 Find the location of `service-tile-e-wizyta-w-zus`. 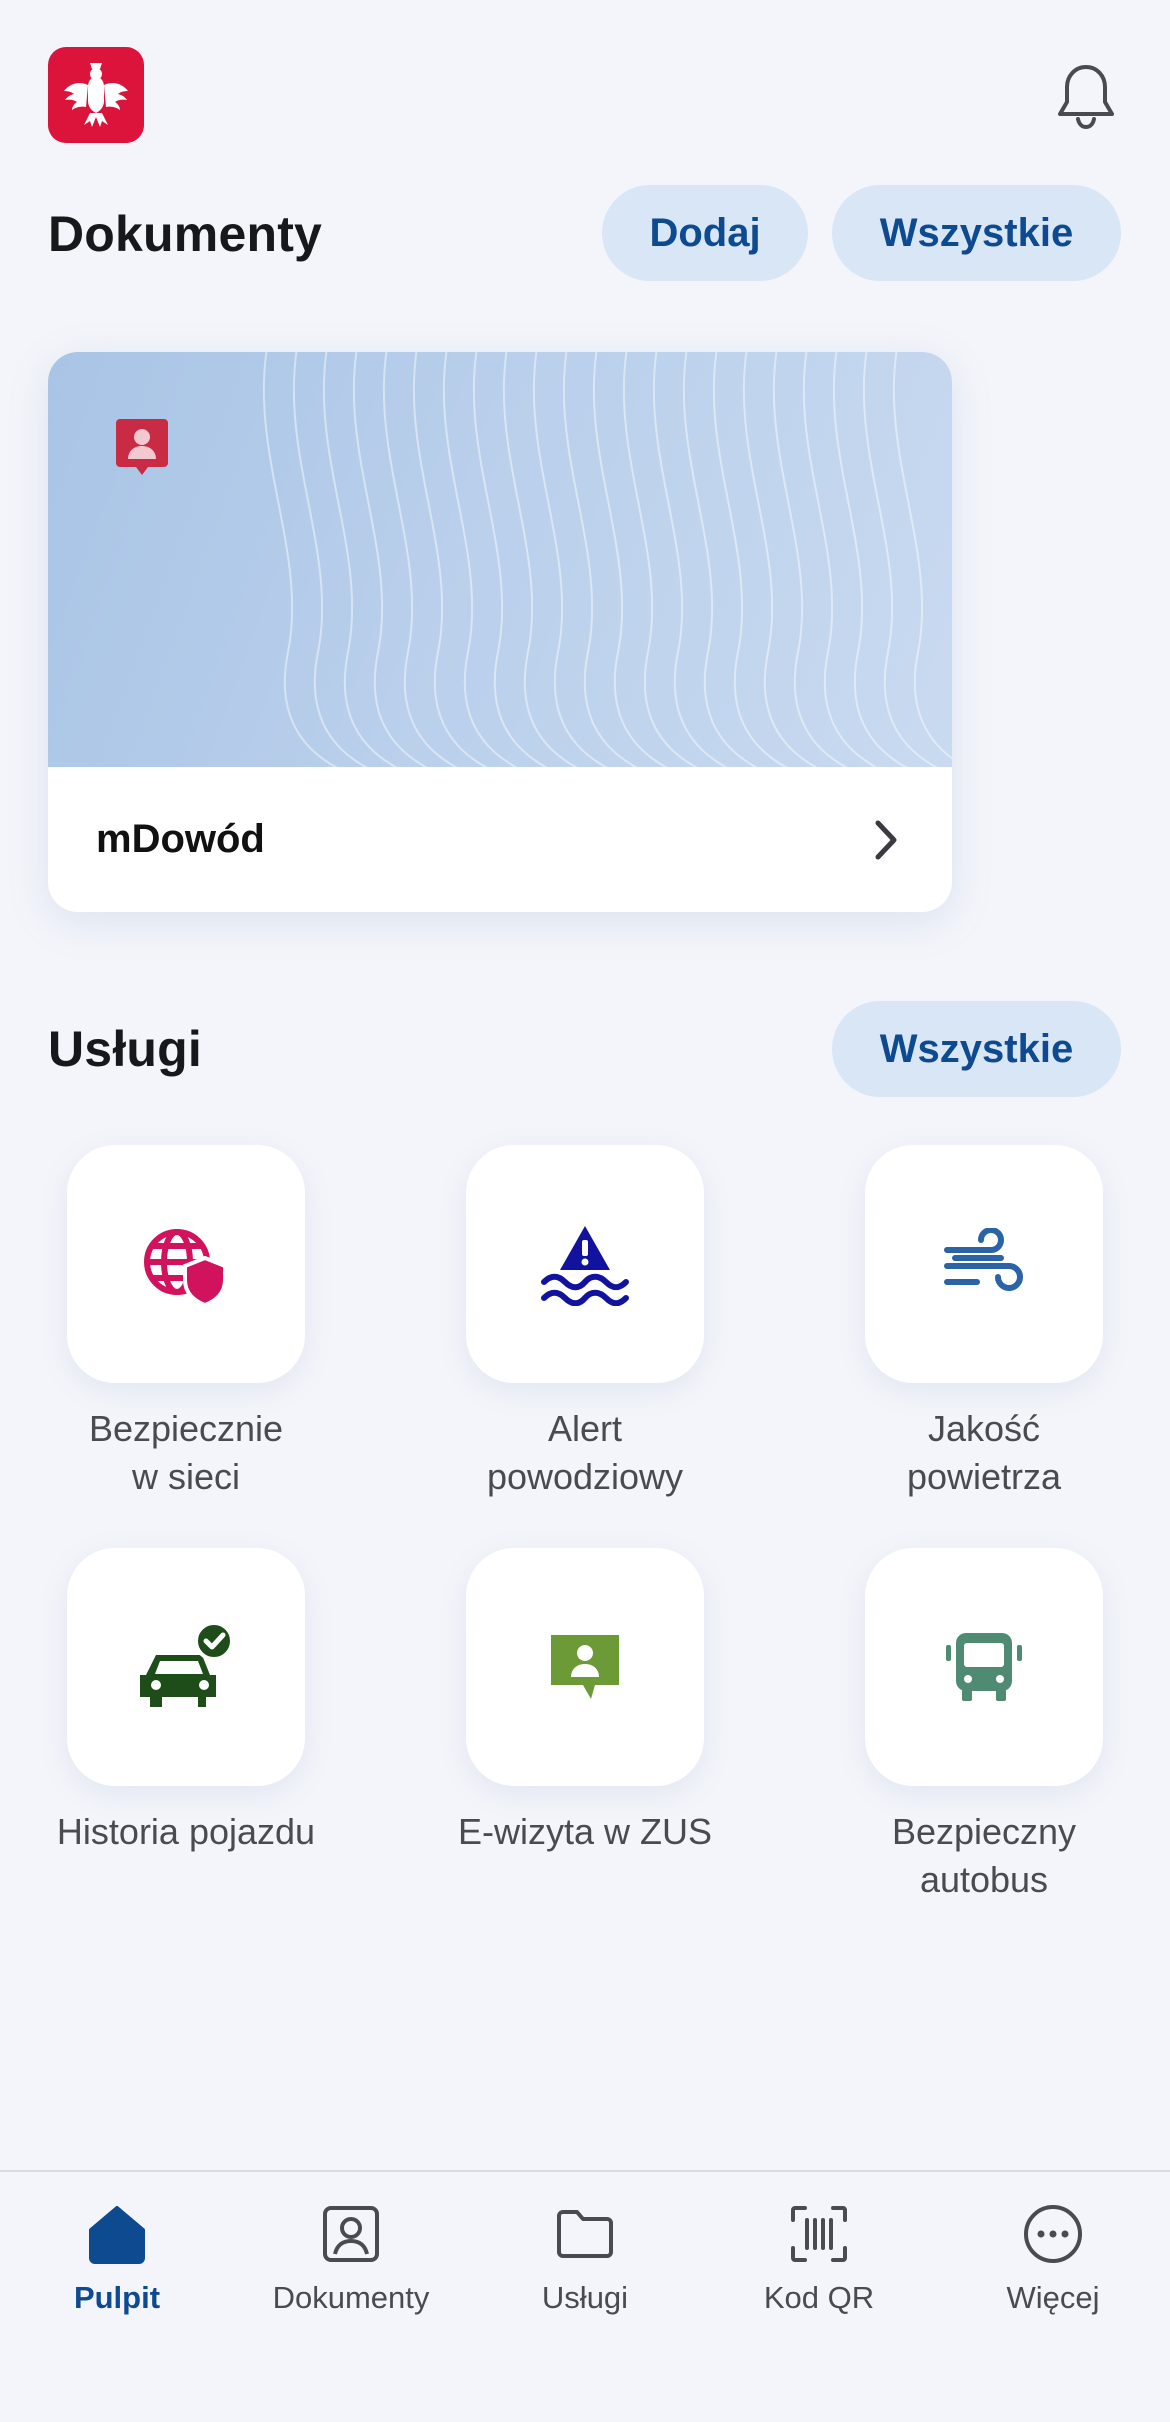

service-tile-e-wizyta-w-zus is located at coordinates (585, 1667).